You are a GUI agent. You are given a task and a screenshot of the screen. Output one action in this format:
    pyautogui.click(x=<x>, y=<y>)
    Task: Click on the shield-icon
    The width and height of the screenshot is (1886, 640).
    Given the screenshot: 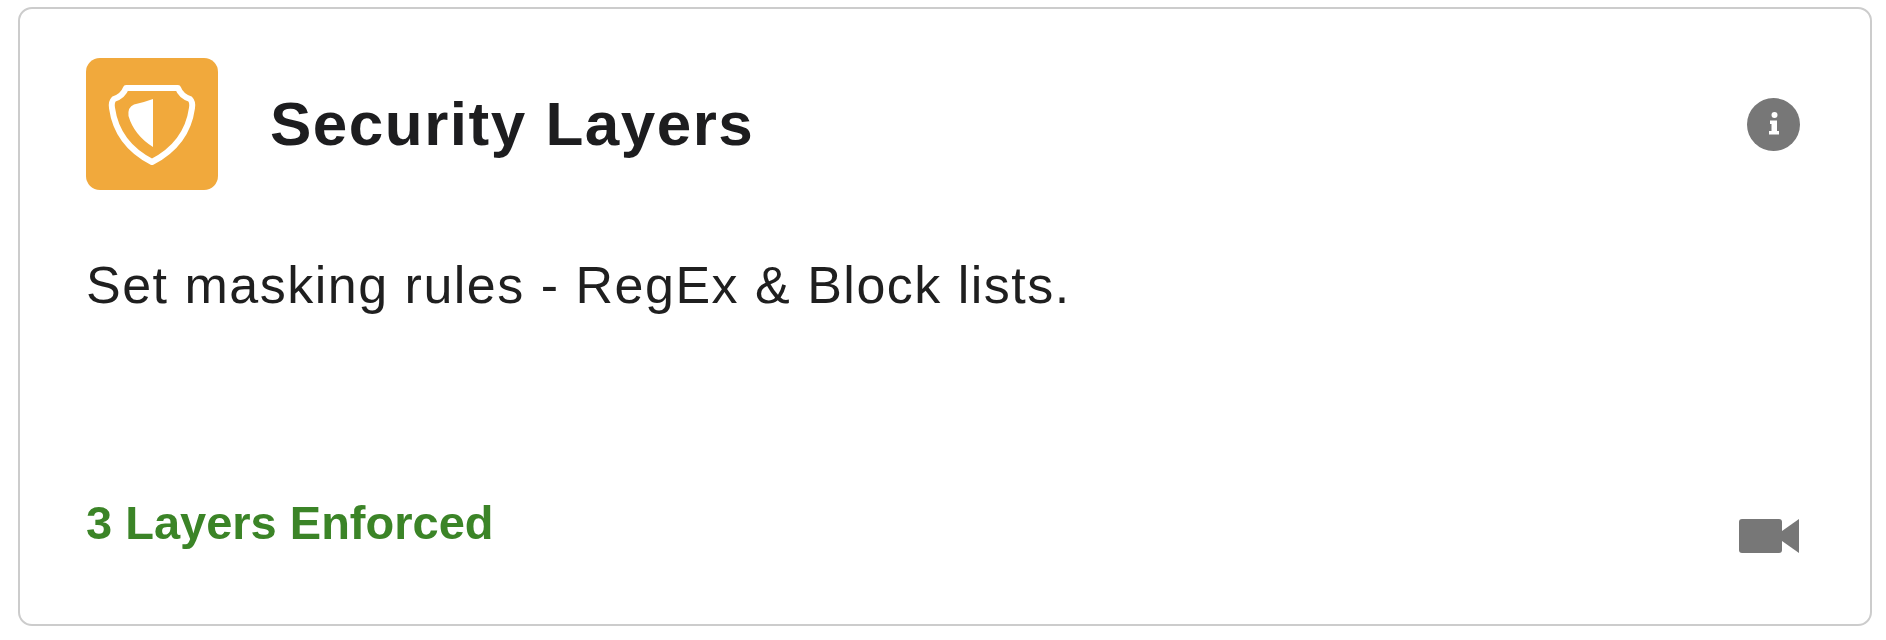 What is the action you would take?
    pyautogui.click(x=152, y=124)
    